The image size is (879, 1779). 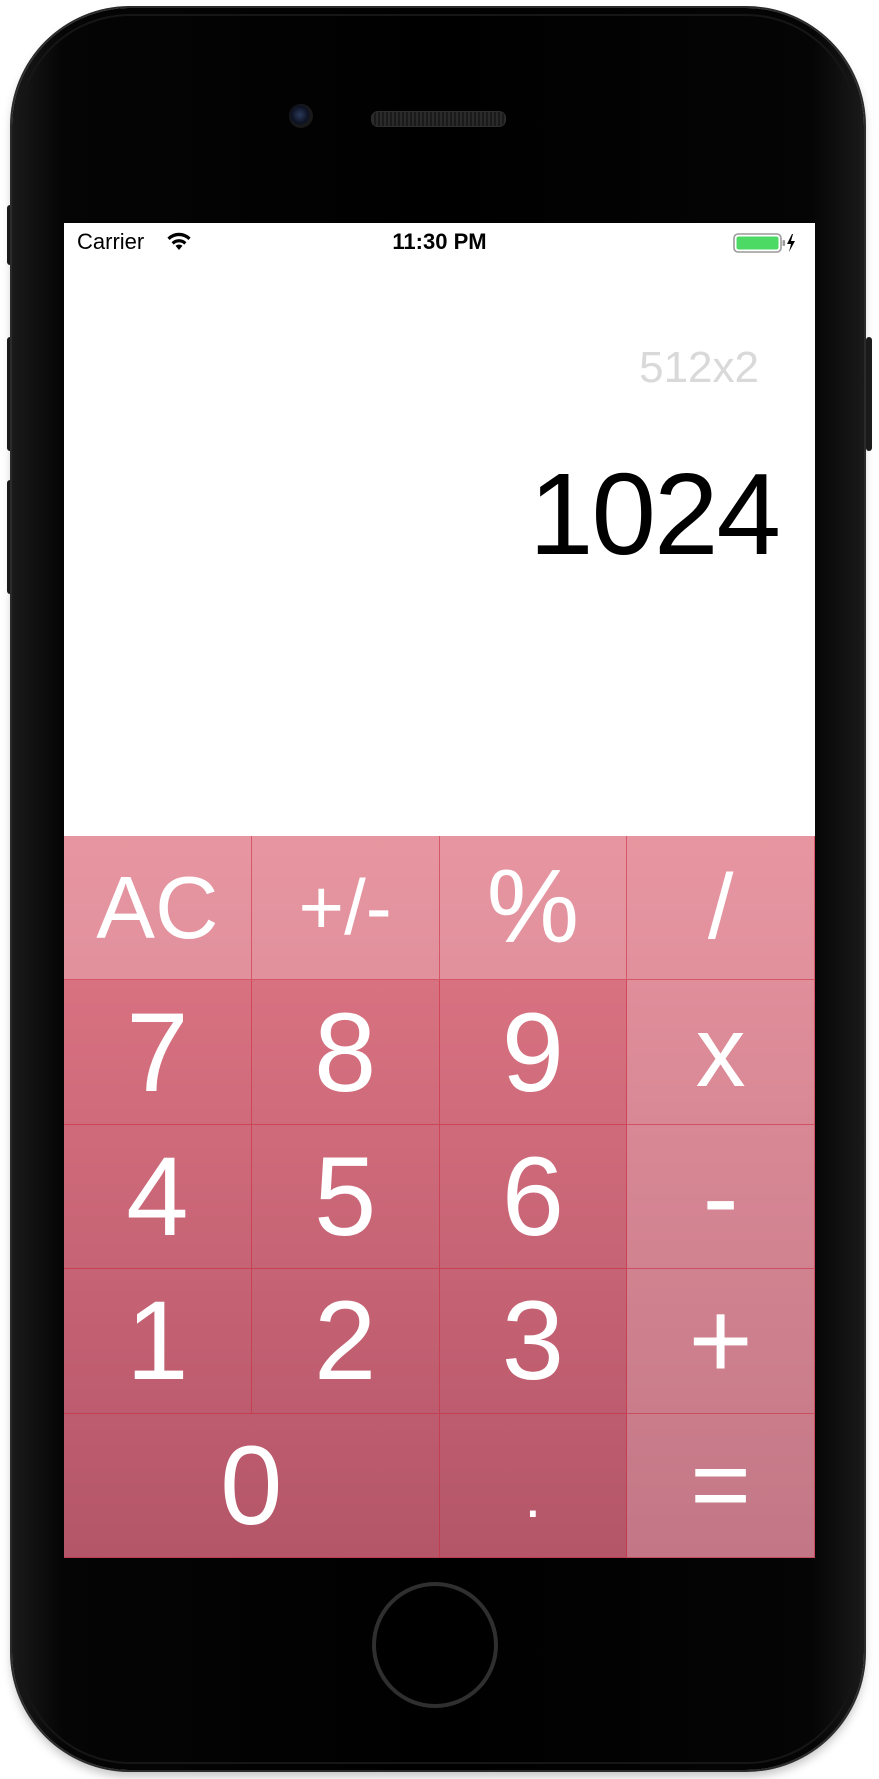 I want to click on divide-button: /, so click(x=721, y=908).